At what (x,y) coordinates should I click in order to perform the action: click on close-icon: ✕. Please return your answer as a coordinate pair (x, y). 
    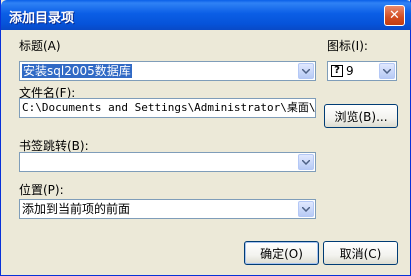
    Looking at the image, I should click on (394, 15).